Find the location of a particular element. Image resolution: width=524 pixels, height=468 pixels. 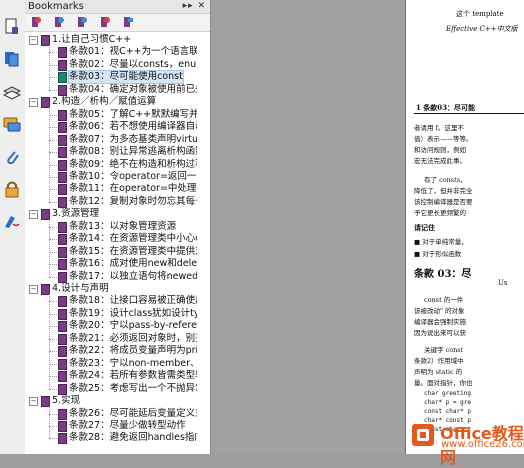

bookmark-item: 条款14：在资源管理类中小心copy is located at coordinates (111, 239).